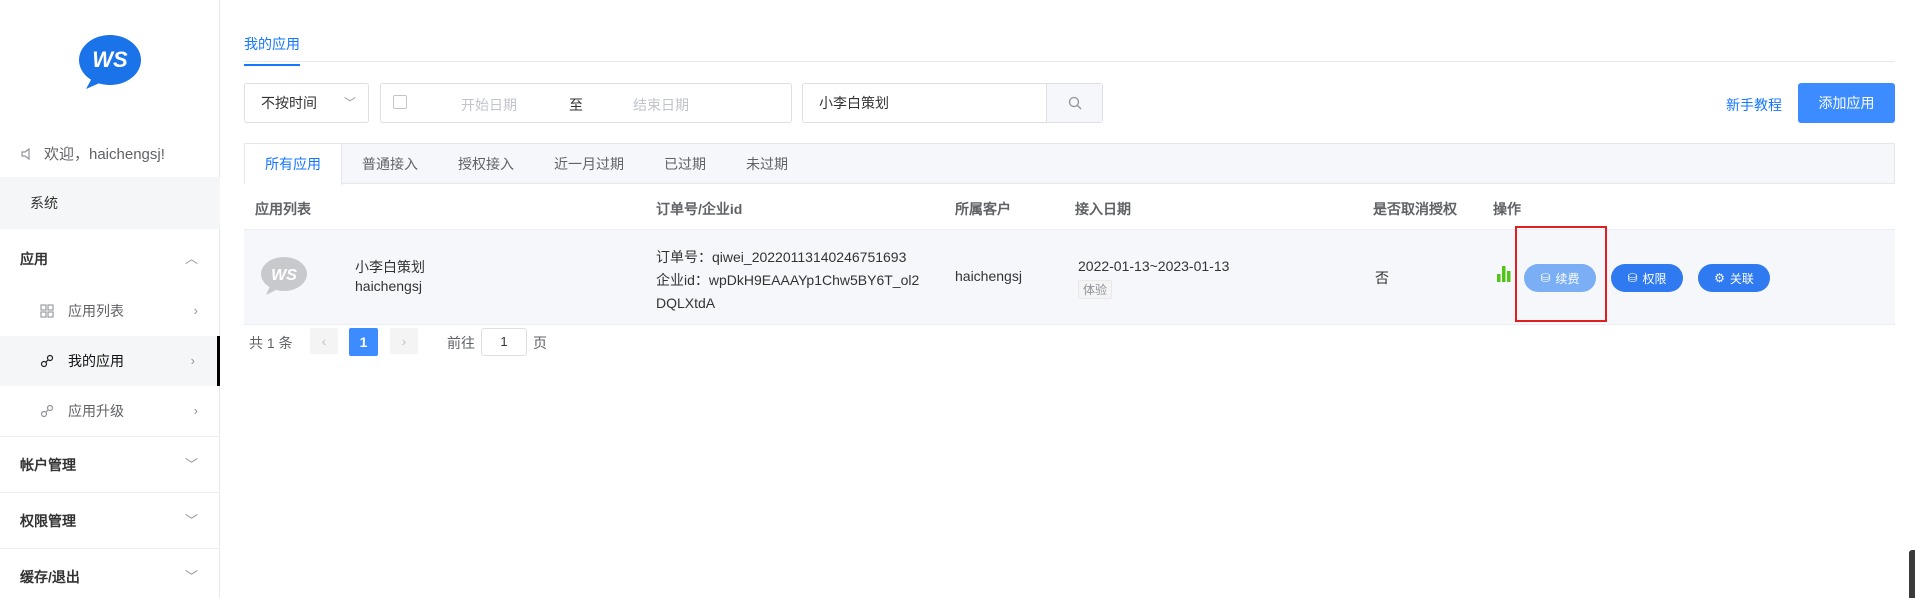  Describe the element at coordinates (661, 105) in the screenshot. I see `end-date-input: 结束日期` at that location.